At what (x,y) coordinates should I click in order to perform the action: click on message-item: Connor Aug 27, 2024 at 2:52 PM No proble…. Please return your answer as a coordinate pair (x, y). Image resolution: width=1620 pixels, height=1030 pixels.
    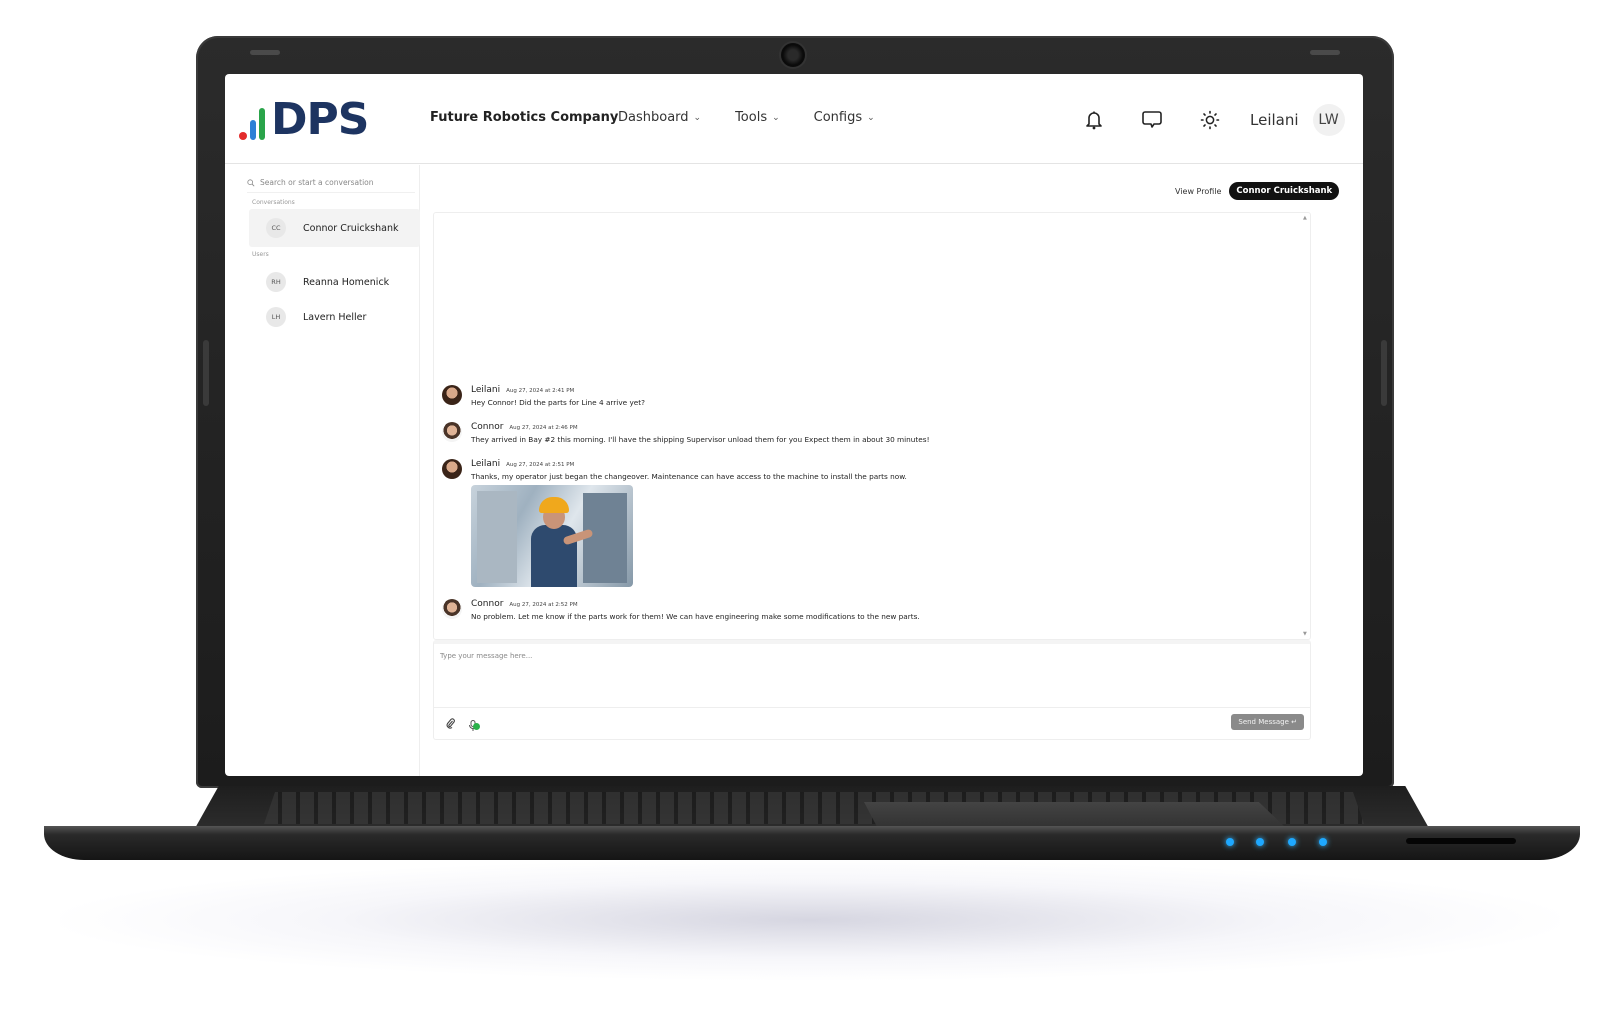
    Looking at the image, I should click on (681, 610).